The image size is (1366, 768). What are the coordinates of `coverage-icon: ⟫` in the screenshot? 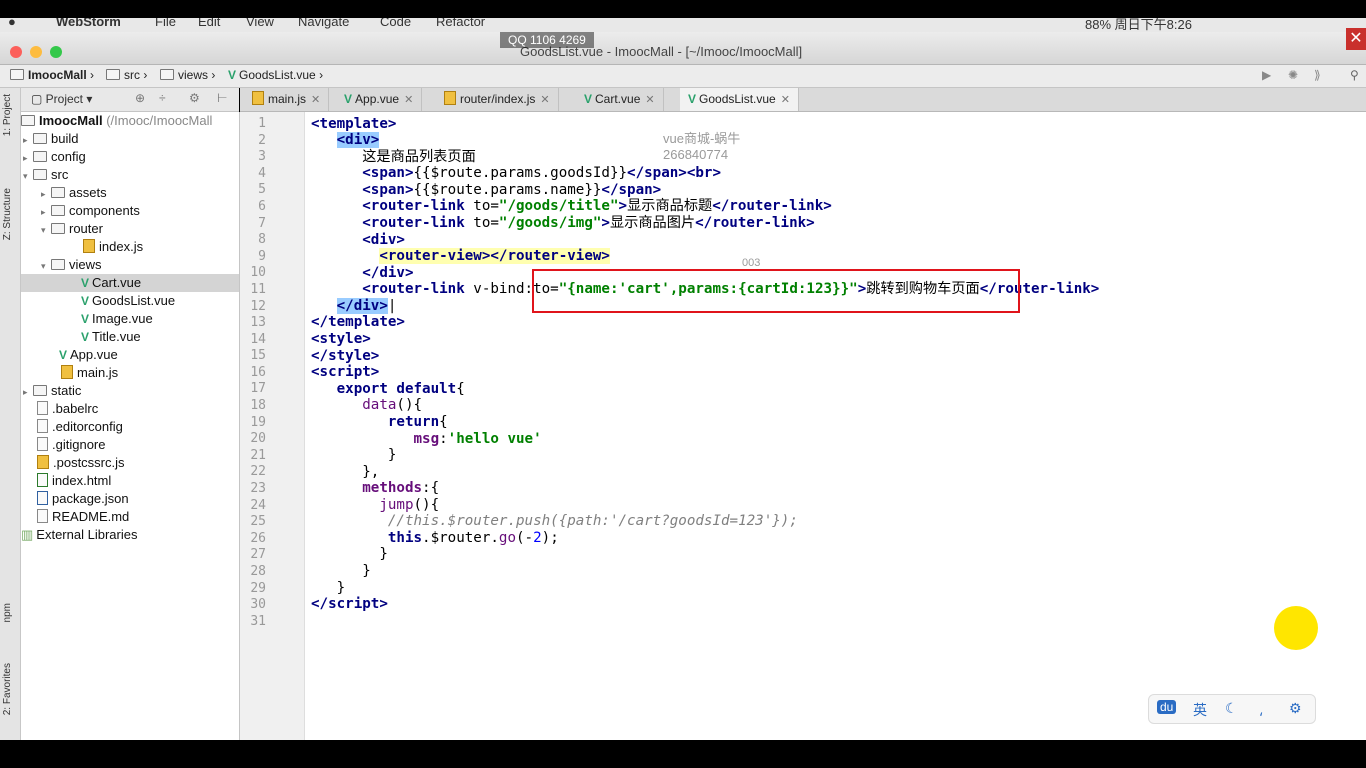 It's located at (1317, 75).